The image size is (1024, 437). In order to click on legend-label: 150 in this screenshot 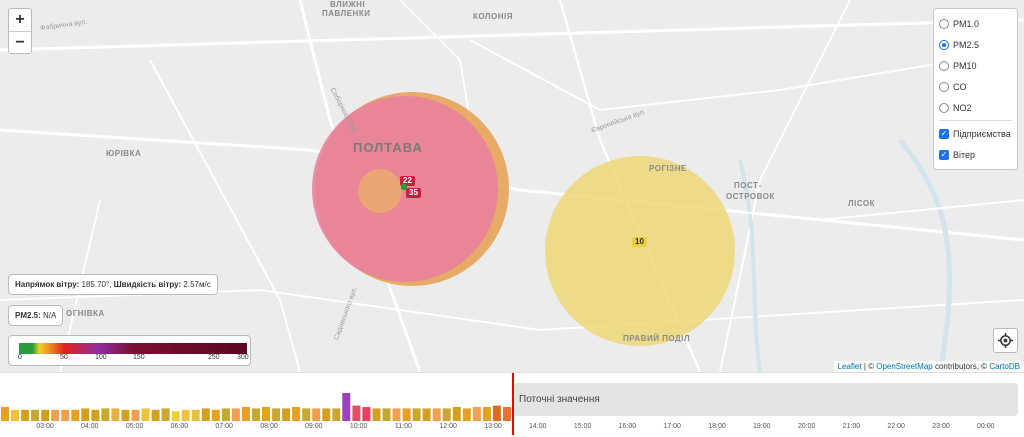, I will do `click(139, 357)`.